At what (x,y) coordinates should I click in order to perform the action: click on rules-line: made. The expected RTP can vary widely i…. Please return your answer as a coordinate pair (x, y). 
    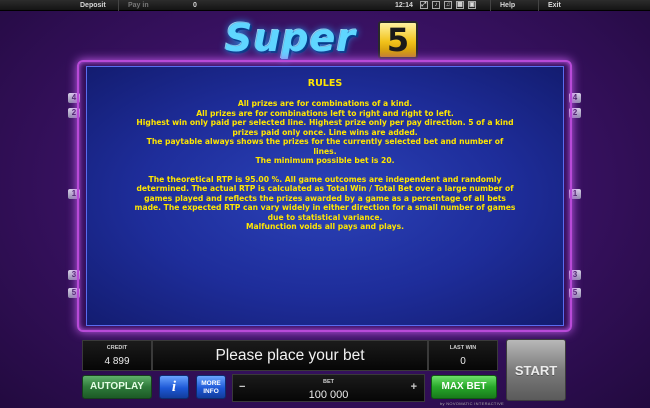
    Looking at the image, I should click on (325, 207).